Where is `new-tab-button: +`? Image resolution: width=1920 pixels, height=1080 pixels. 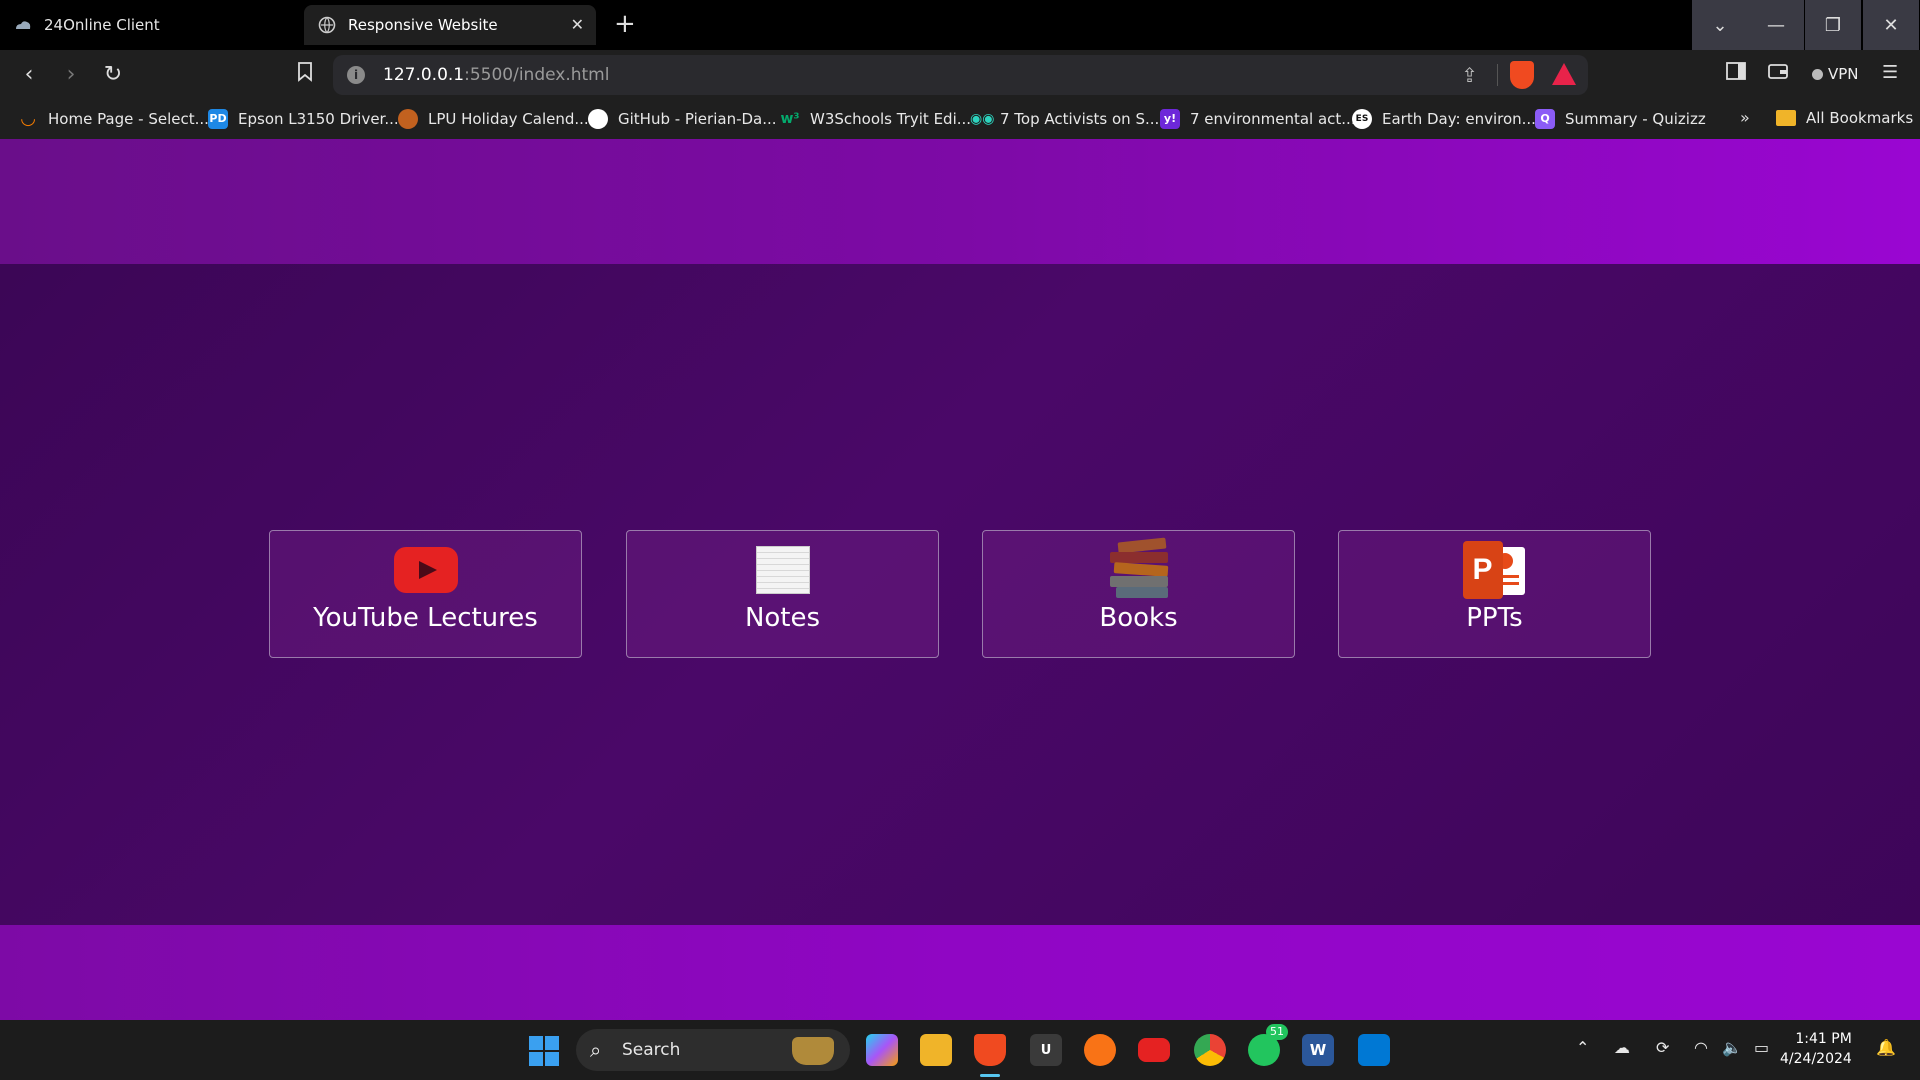
new-tab-button: + is located at coordinates (625, 24).